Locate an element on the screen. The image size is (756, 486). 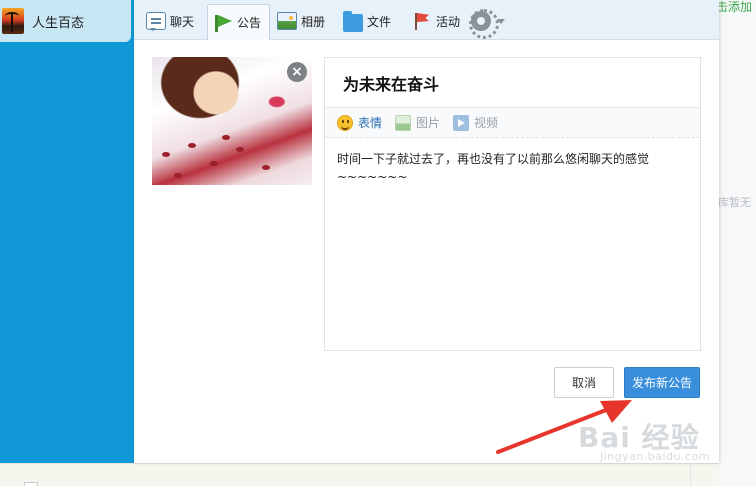
video-button: 视频 is located at coordinates (475, 122).